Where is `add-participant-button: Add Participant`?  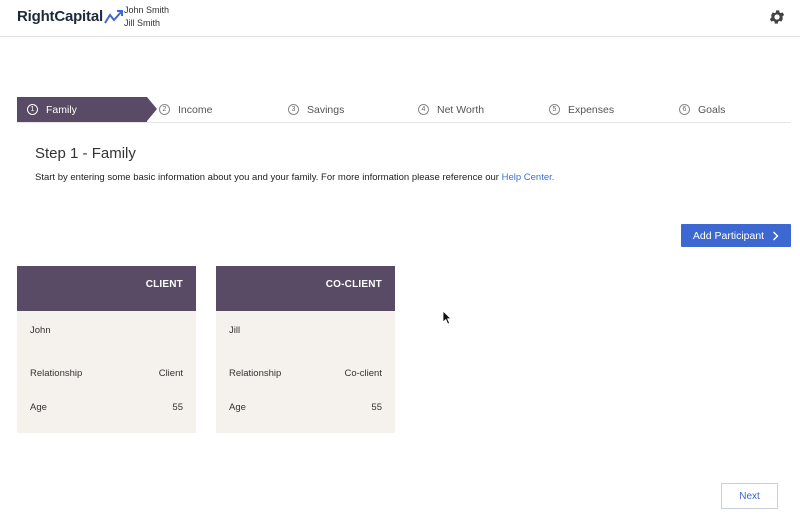 add-participant-button: Add Participant is located at coordinates (736, 235).